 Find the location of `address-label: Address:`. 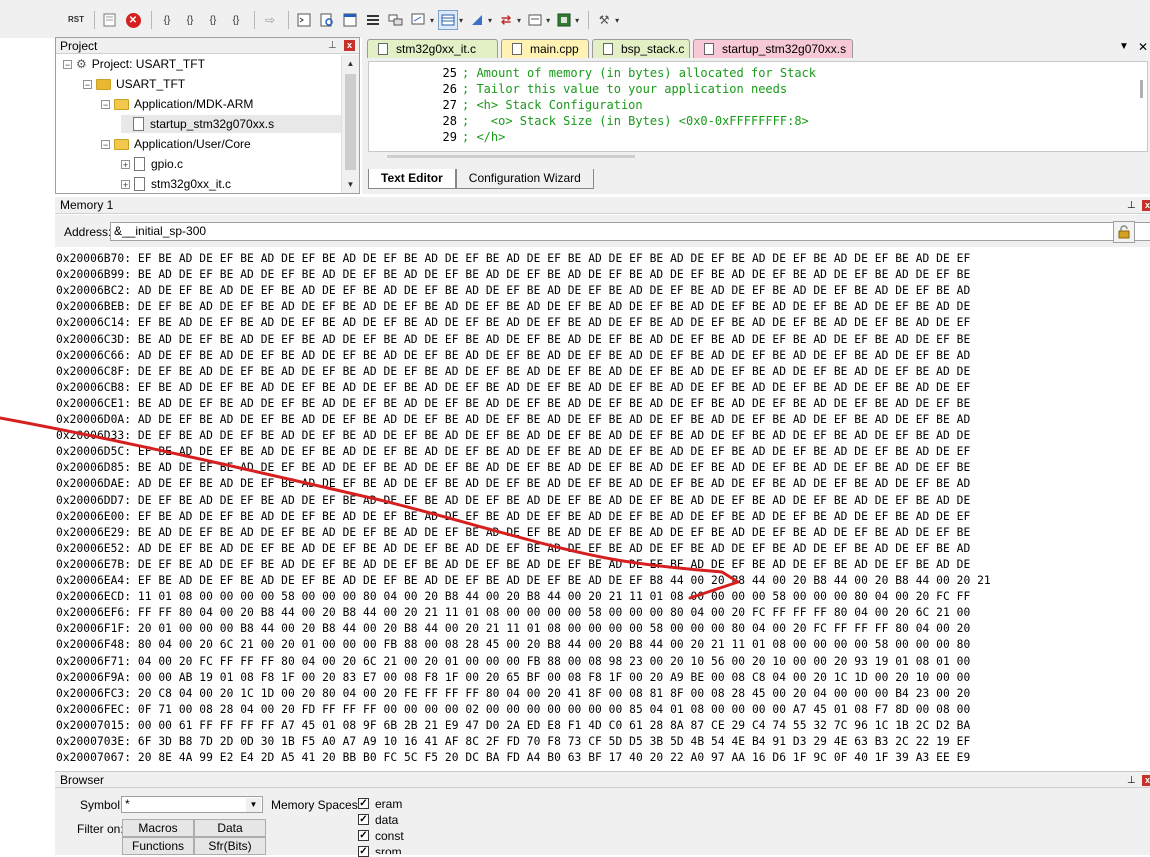

address-label: Address: is located at coordinates (88, 232).